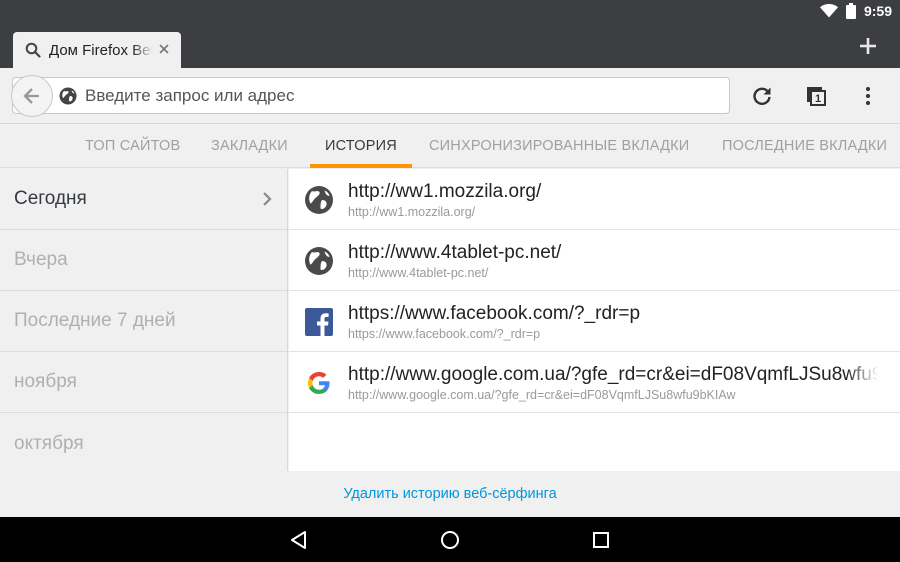  Describe the element at coordinates (418, 273) in the screenshot. I see `history-url: http://www.4tablet-pc.net/` at that location.